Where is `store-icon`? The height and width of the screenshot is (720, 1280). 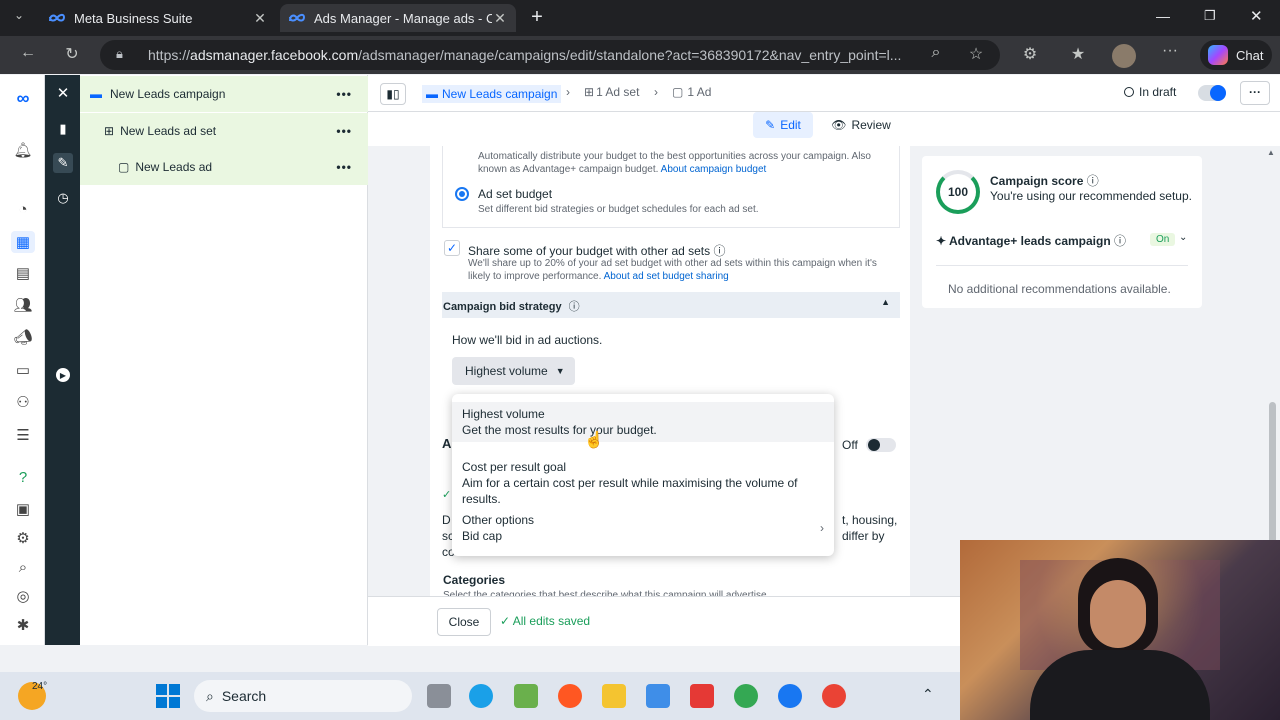 store-icon is located at coordinates (658, 696).